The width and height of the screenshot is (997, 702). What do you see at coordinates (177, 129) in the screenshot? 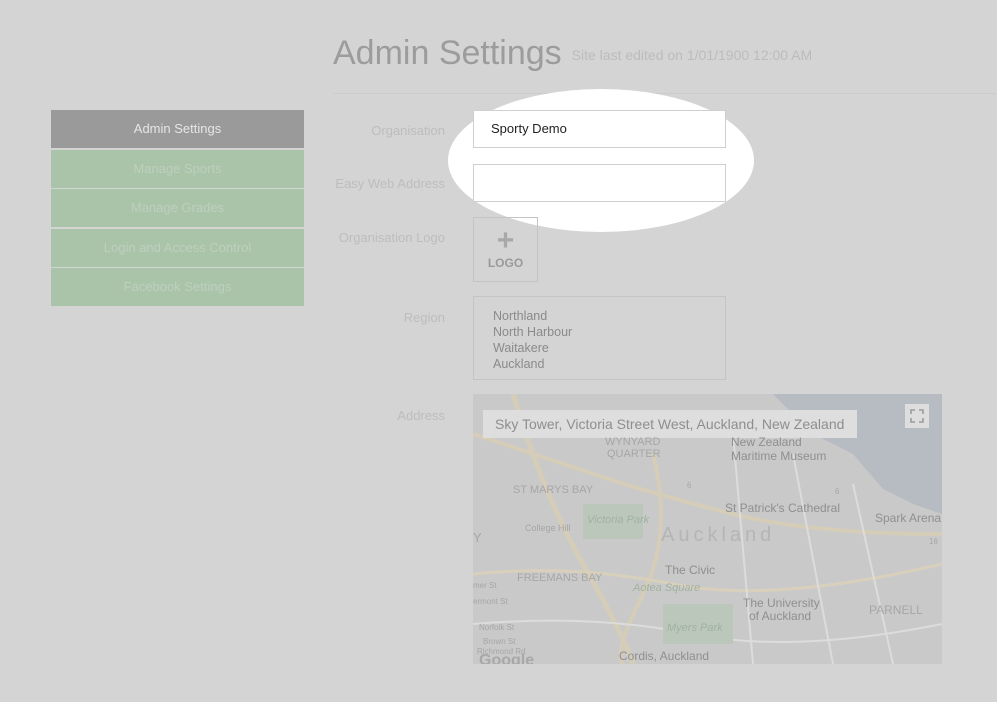
I see `sidebar-item-admin-settings: Admin Settings` at bounding box center [177, 129].